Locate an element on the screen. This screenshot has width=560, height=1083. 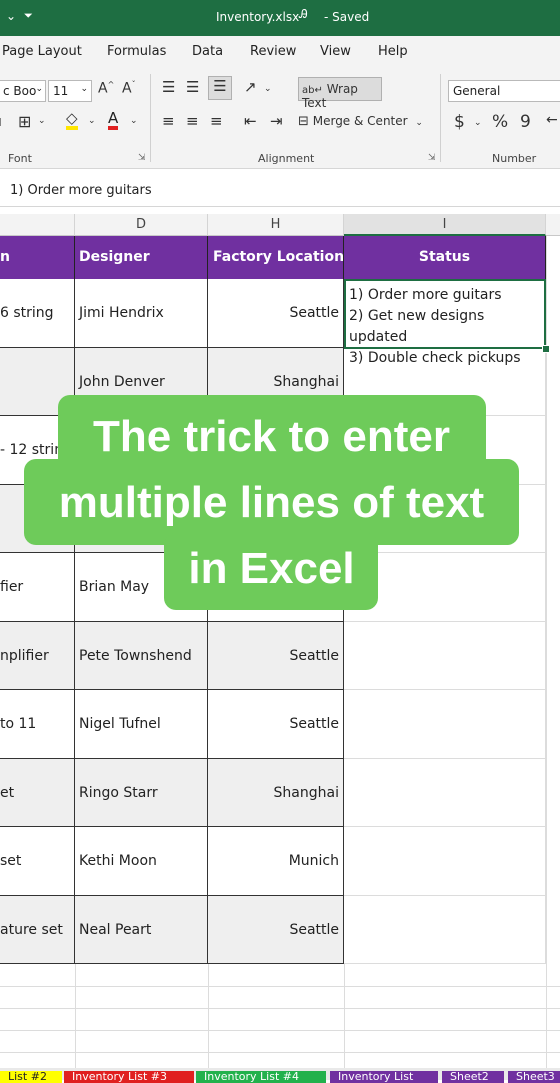
undo-dropdown-icon: ⌄ is located at coordinates (11, 16).